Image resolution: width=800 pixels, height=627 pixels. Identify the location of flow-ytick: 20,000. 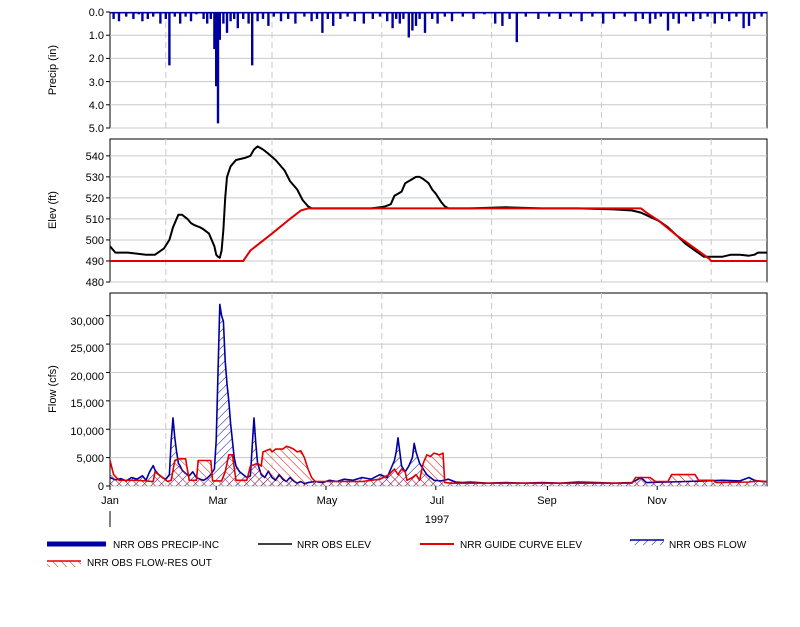
(87, 377).